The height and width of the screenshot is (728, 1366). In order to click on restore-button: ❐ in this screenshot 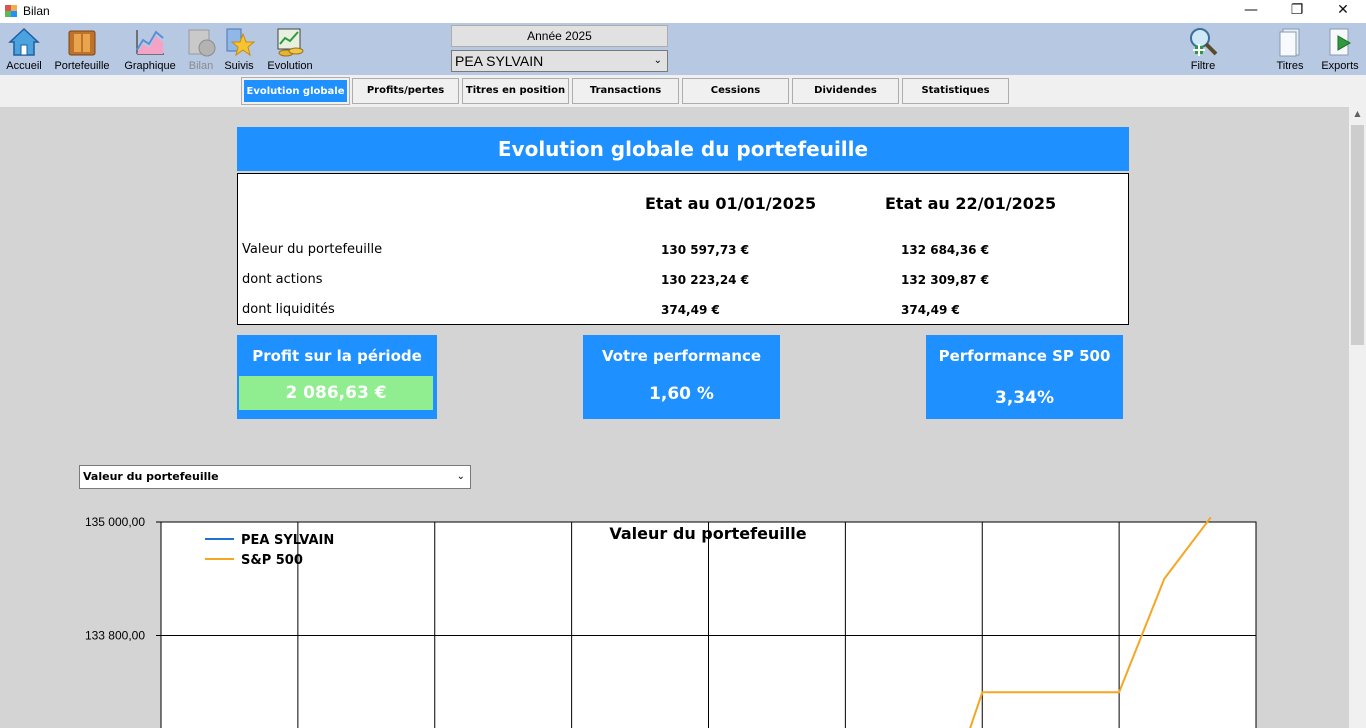, I will do `click(1297, 11)`.